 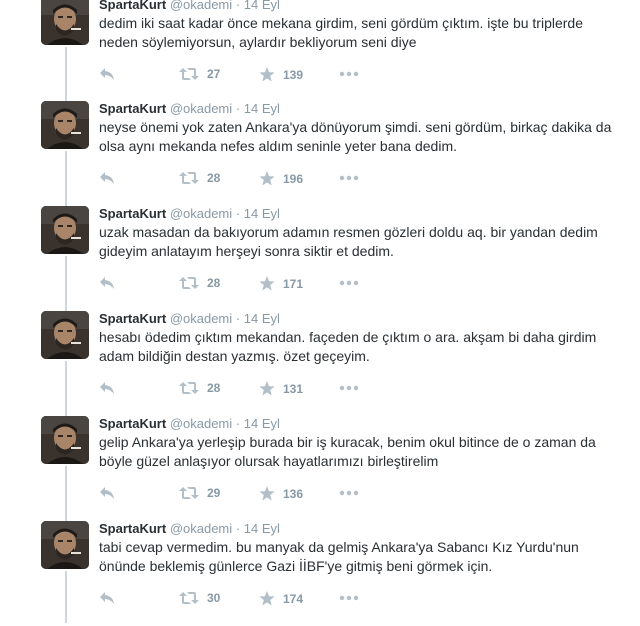 What do you see at coordinates (293, 388) in the screenshot?
I see `favorite-count: 131` at bounding box center [293, 388].